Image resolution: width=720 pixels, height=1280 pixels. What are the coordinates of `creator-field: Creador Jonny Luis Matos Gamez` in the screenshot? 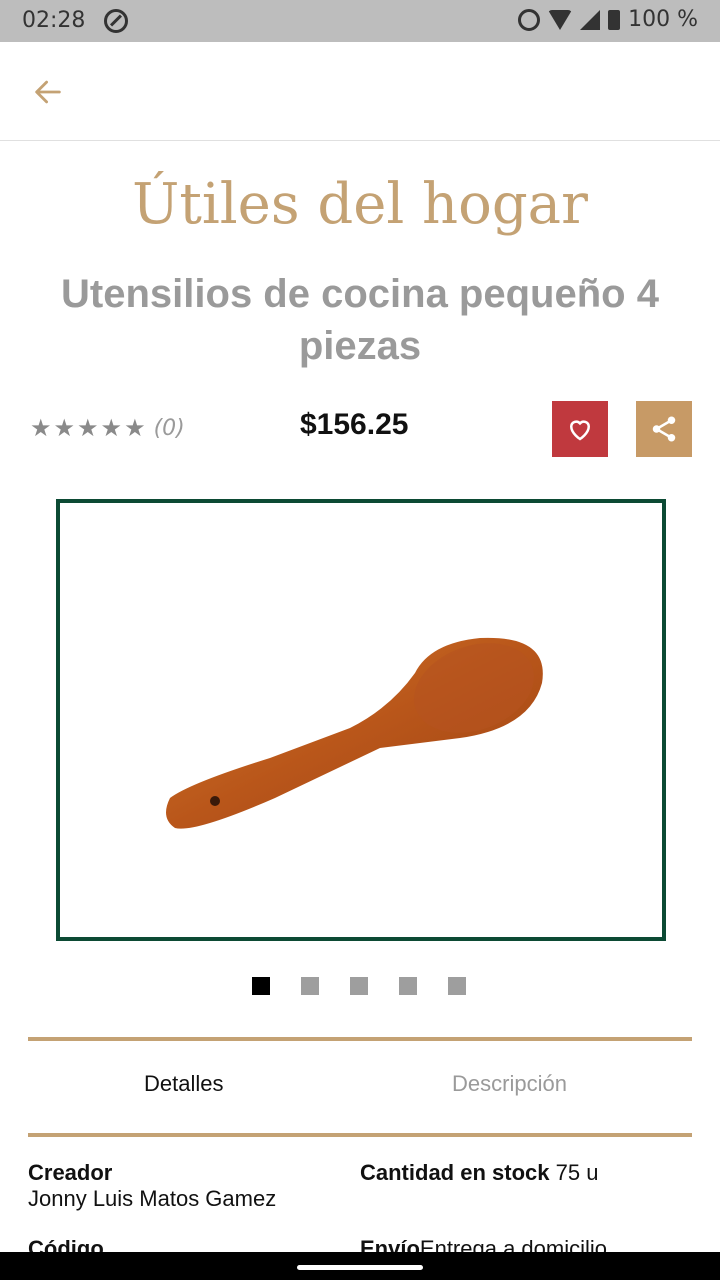 It's located at (152, 1186).